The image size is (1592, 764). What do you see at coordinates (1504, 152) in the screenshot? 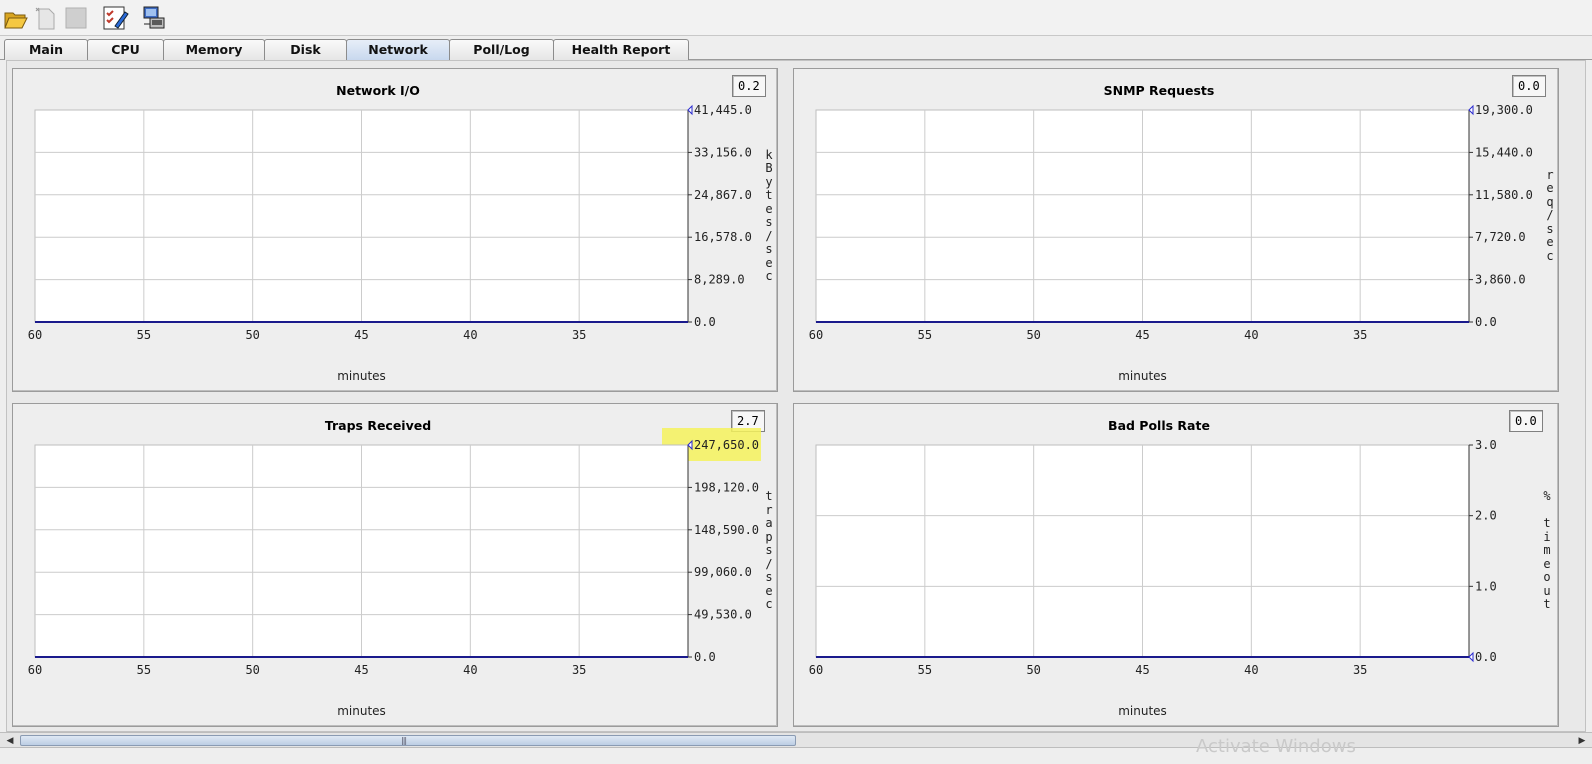
I see `y-tick-label: 15,440.0` at bounding box center [1504, 152].